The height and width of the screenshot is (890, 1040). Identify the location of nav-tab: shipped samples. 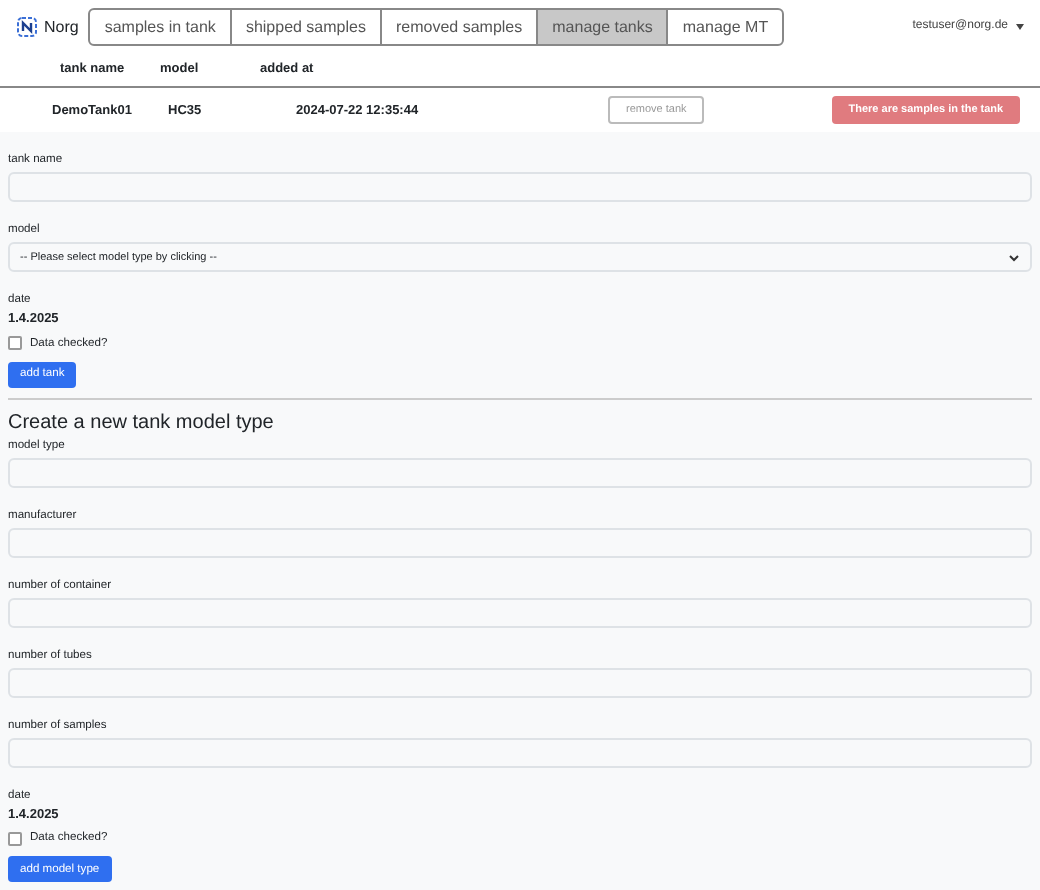
(305, 26).